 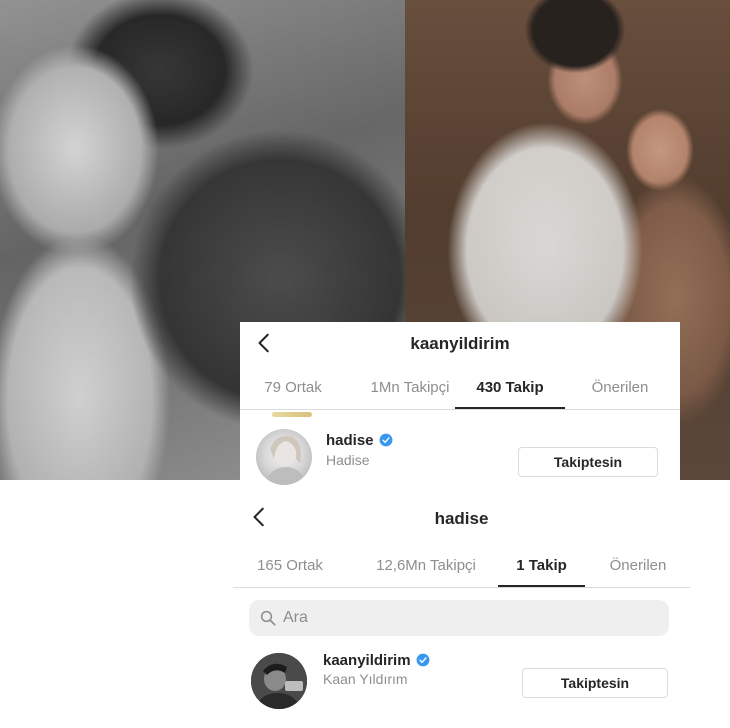 What do you see at coordinates (348, 460) in the screenshot?
I see `full-name: Hadise` at bounding box center [348, 460].